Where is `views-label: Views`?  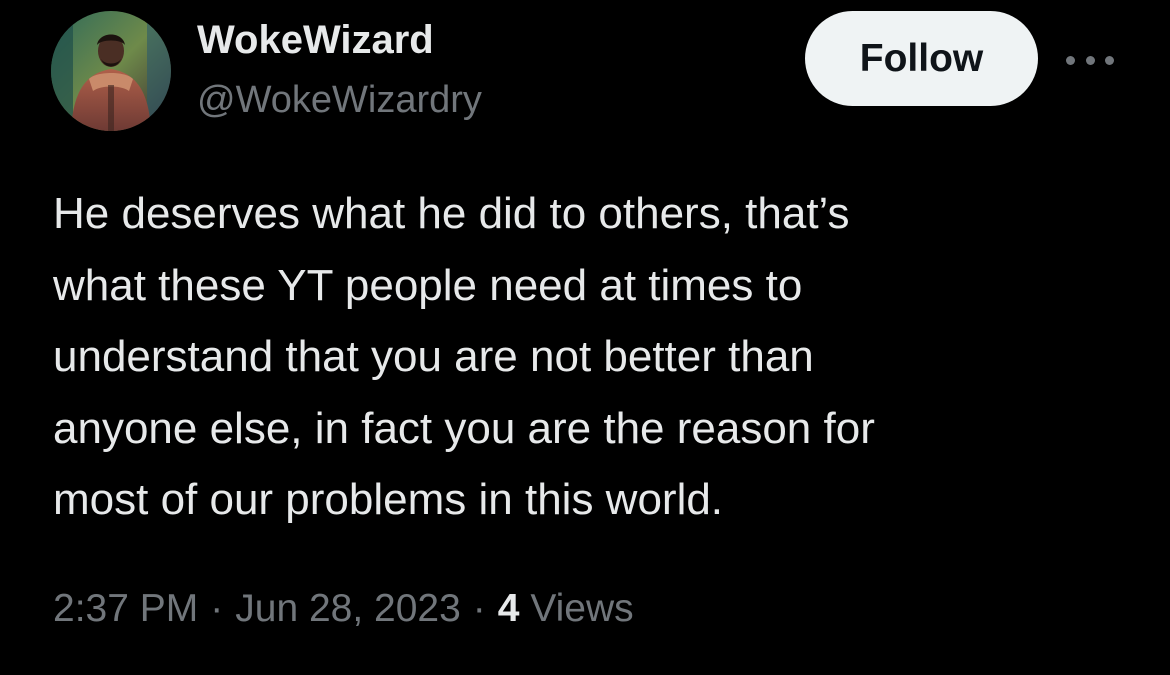 views-label: Views is located at coordinates (582, 608).